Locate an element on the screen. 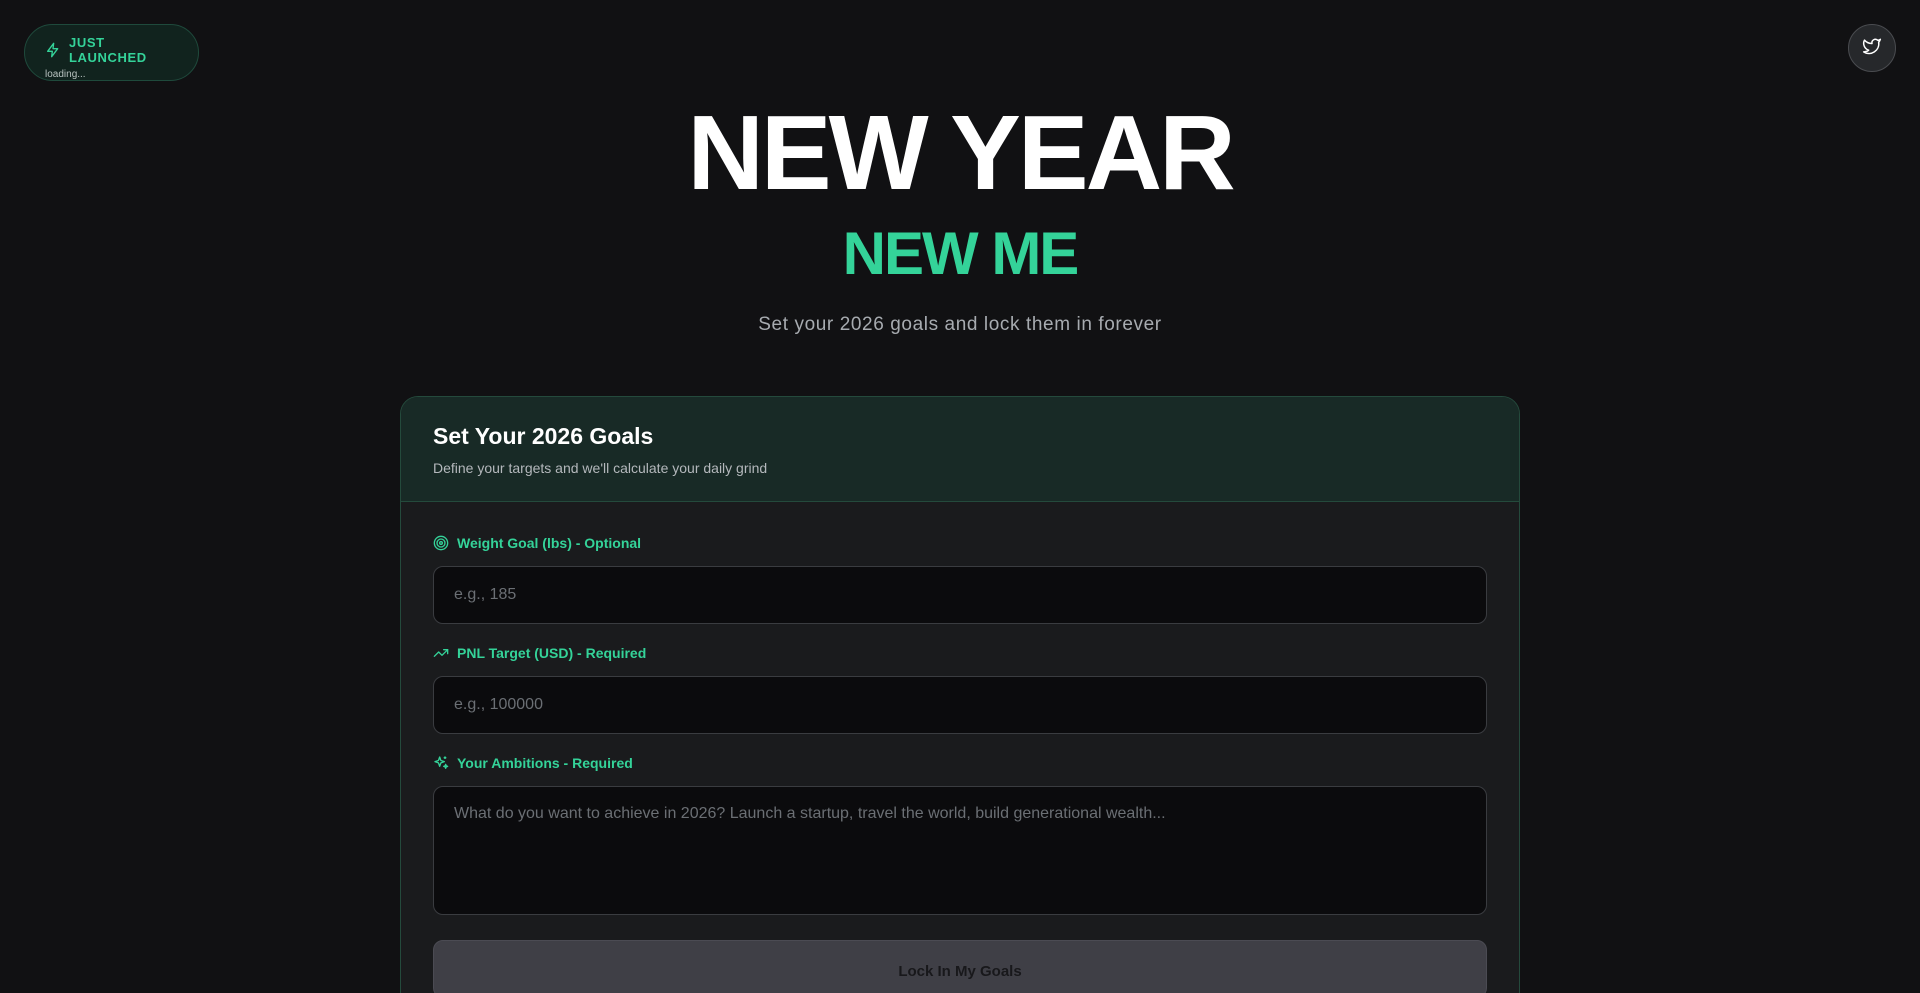 The width and height of the screenshot is (1920, 993). pnl-target-field: PNL Target (USD) - Required is located at coordinates (960, 689).